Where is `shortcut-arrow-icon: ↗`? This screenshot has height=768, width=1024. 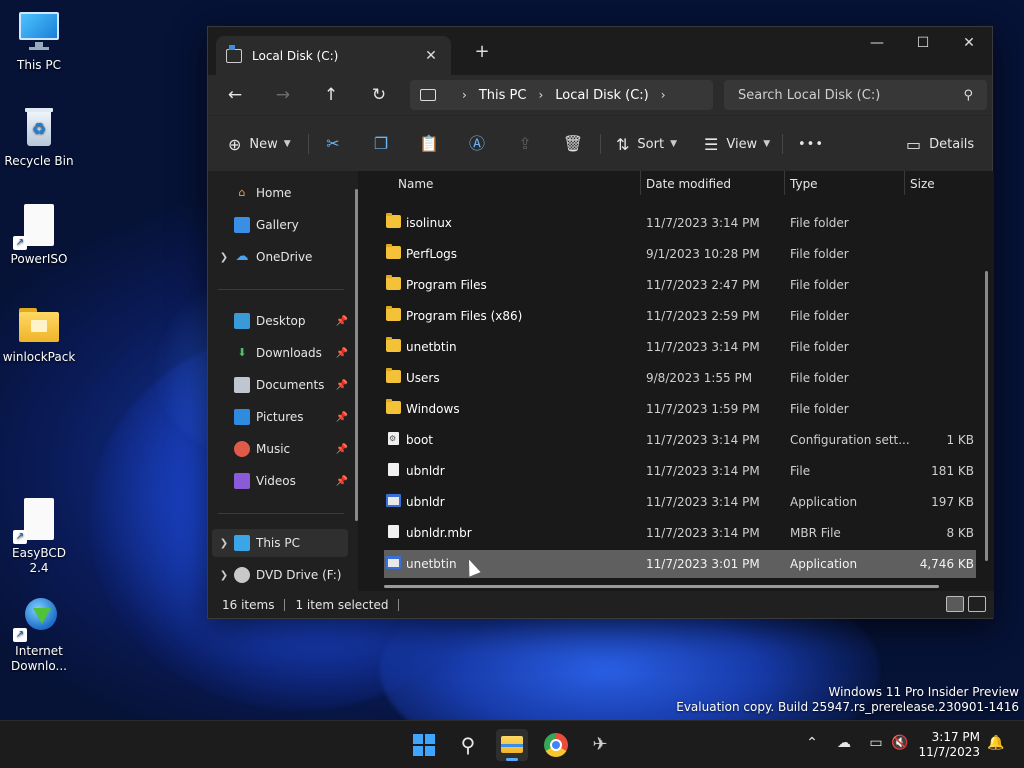 shortcut-arrow-icon: ↗ is located at coordinates (20, 537).